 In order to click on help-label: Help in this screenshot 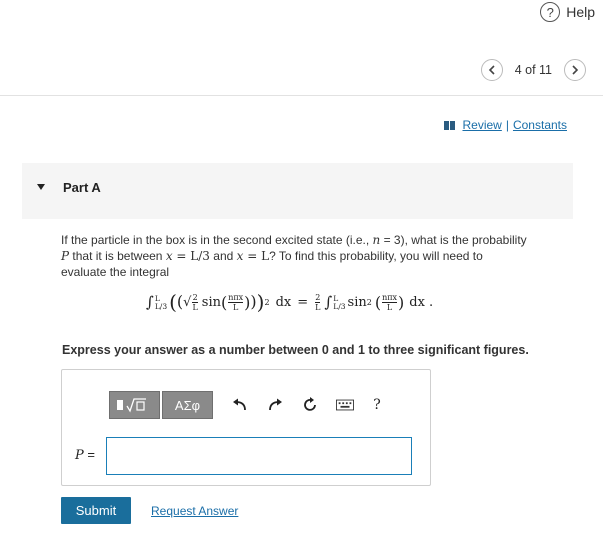, I will do `click(580, 12)`.